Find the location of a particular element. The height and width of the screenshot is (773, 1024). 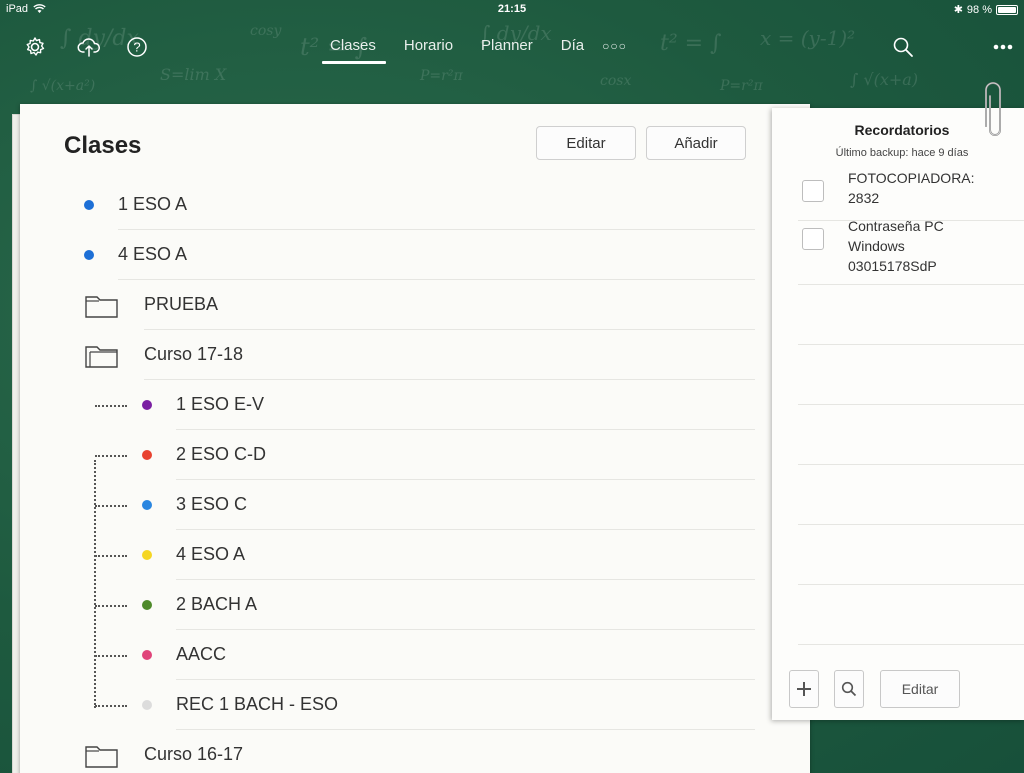

class-row: 1 ESO E-V is located at coordinates (387, 405).